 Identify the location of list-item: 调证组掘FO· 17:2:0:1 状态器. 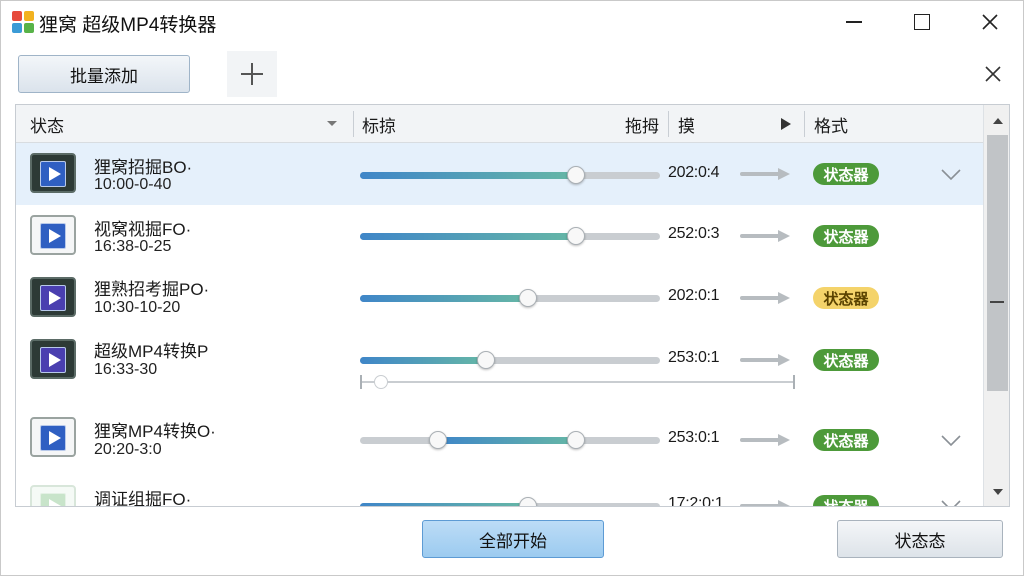
(499, 489).